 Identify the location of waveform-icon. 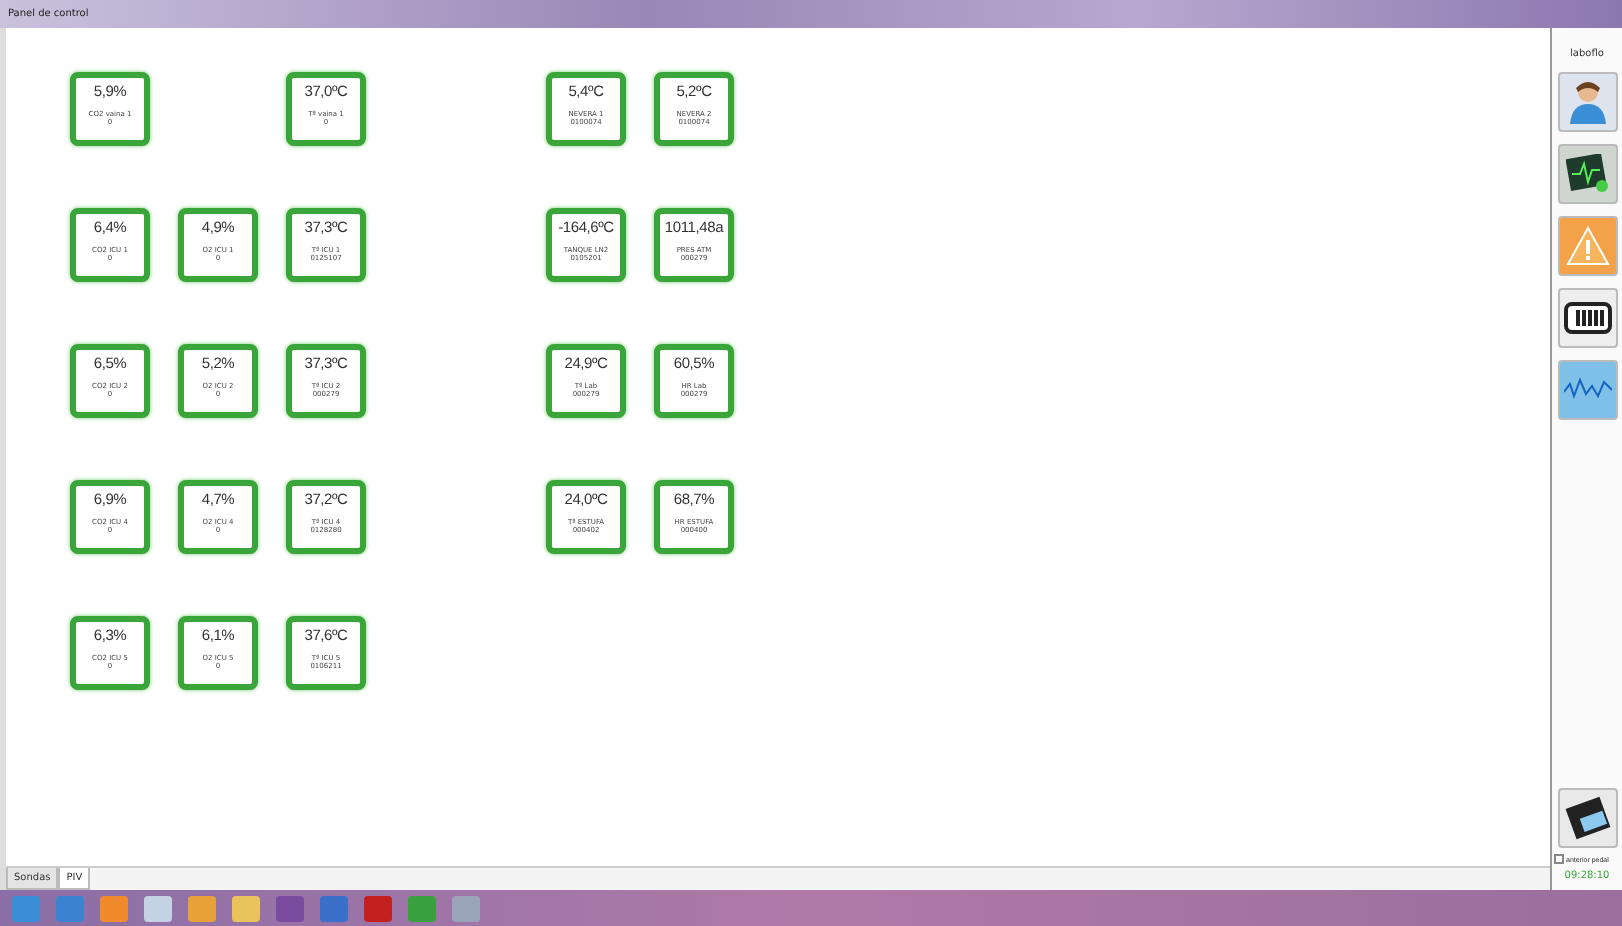
(1587, 390).